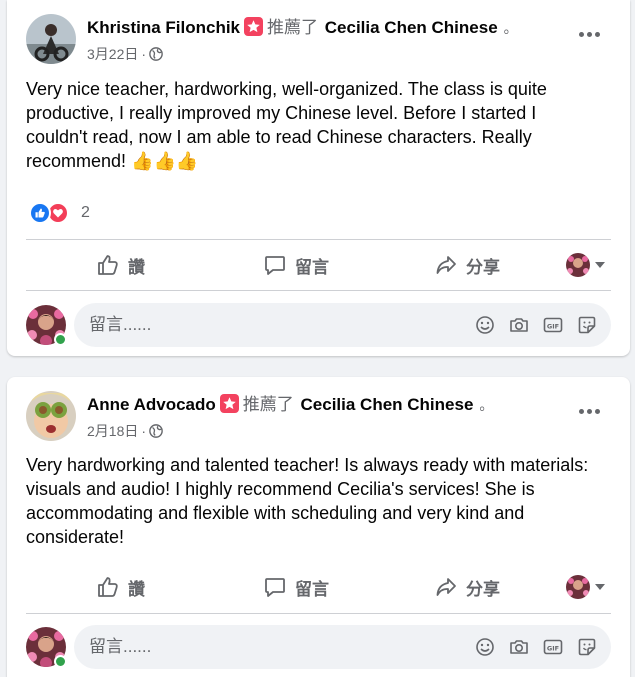  I want to click on post-date: 3月22日, so click(112, 54).